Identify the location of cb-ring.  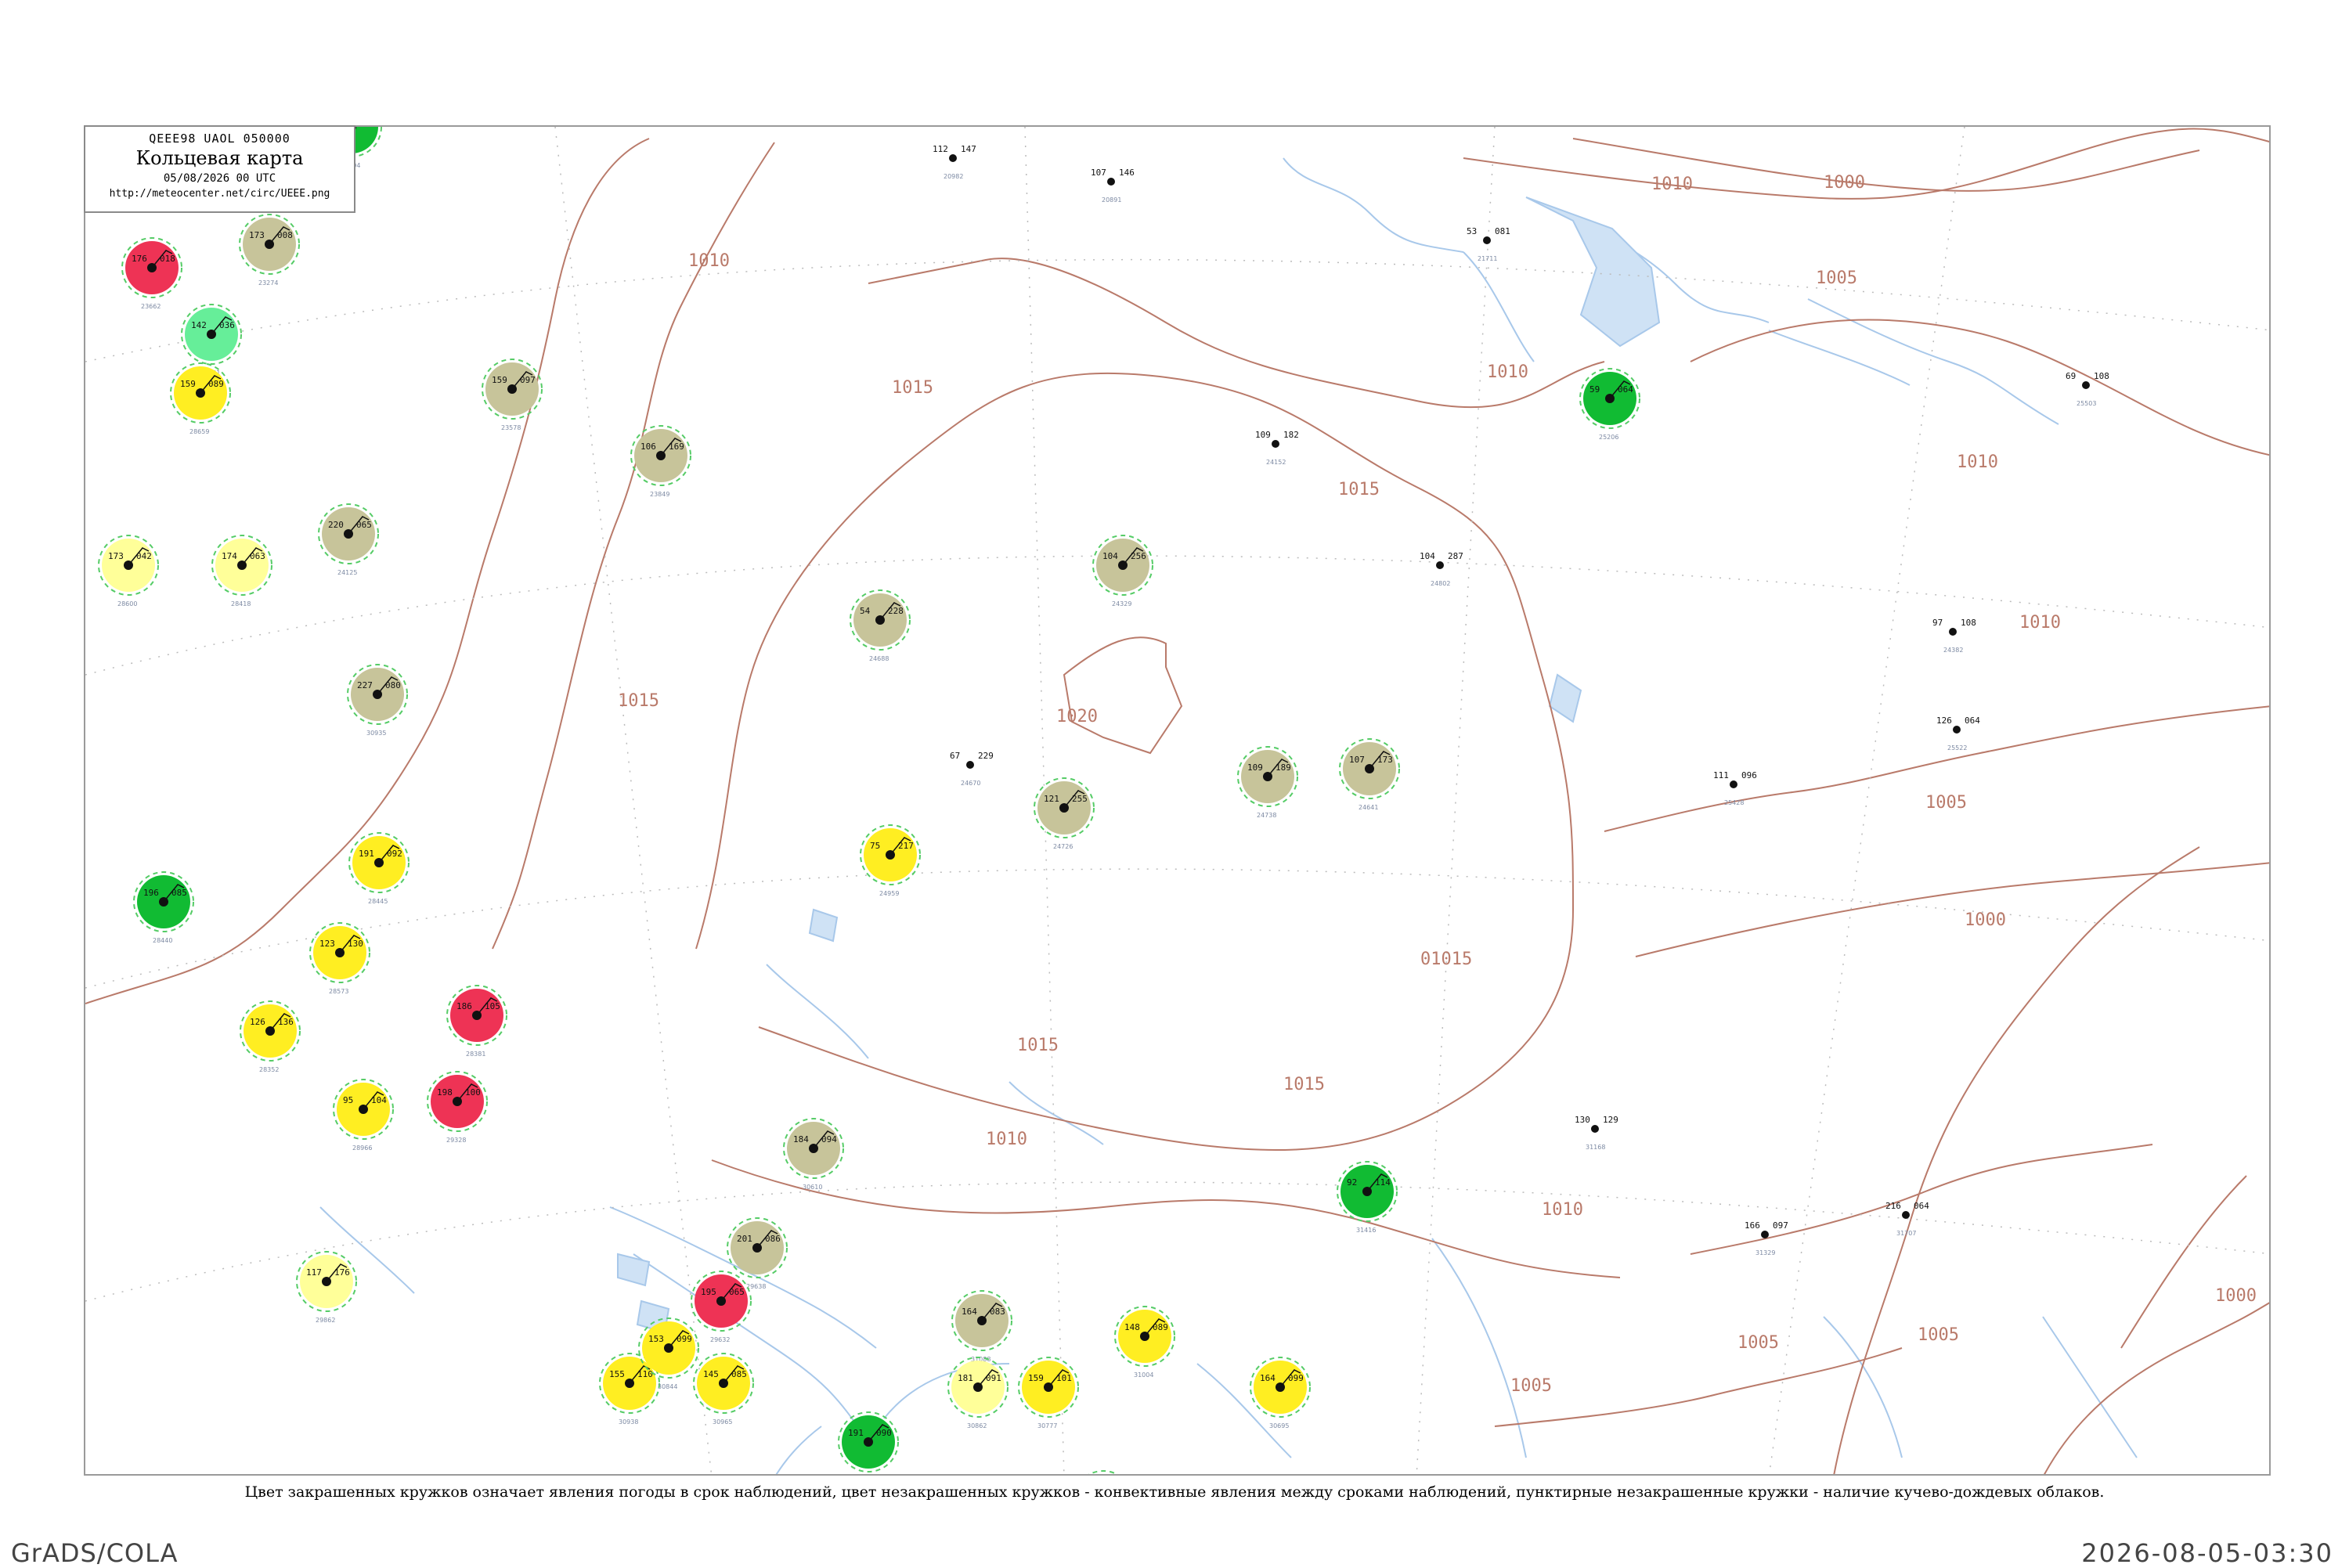
(1103, 1472).